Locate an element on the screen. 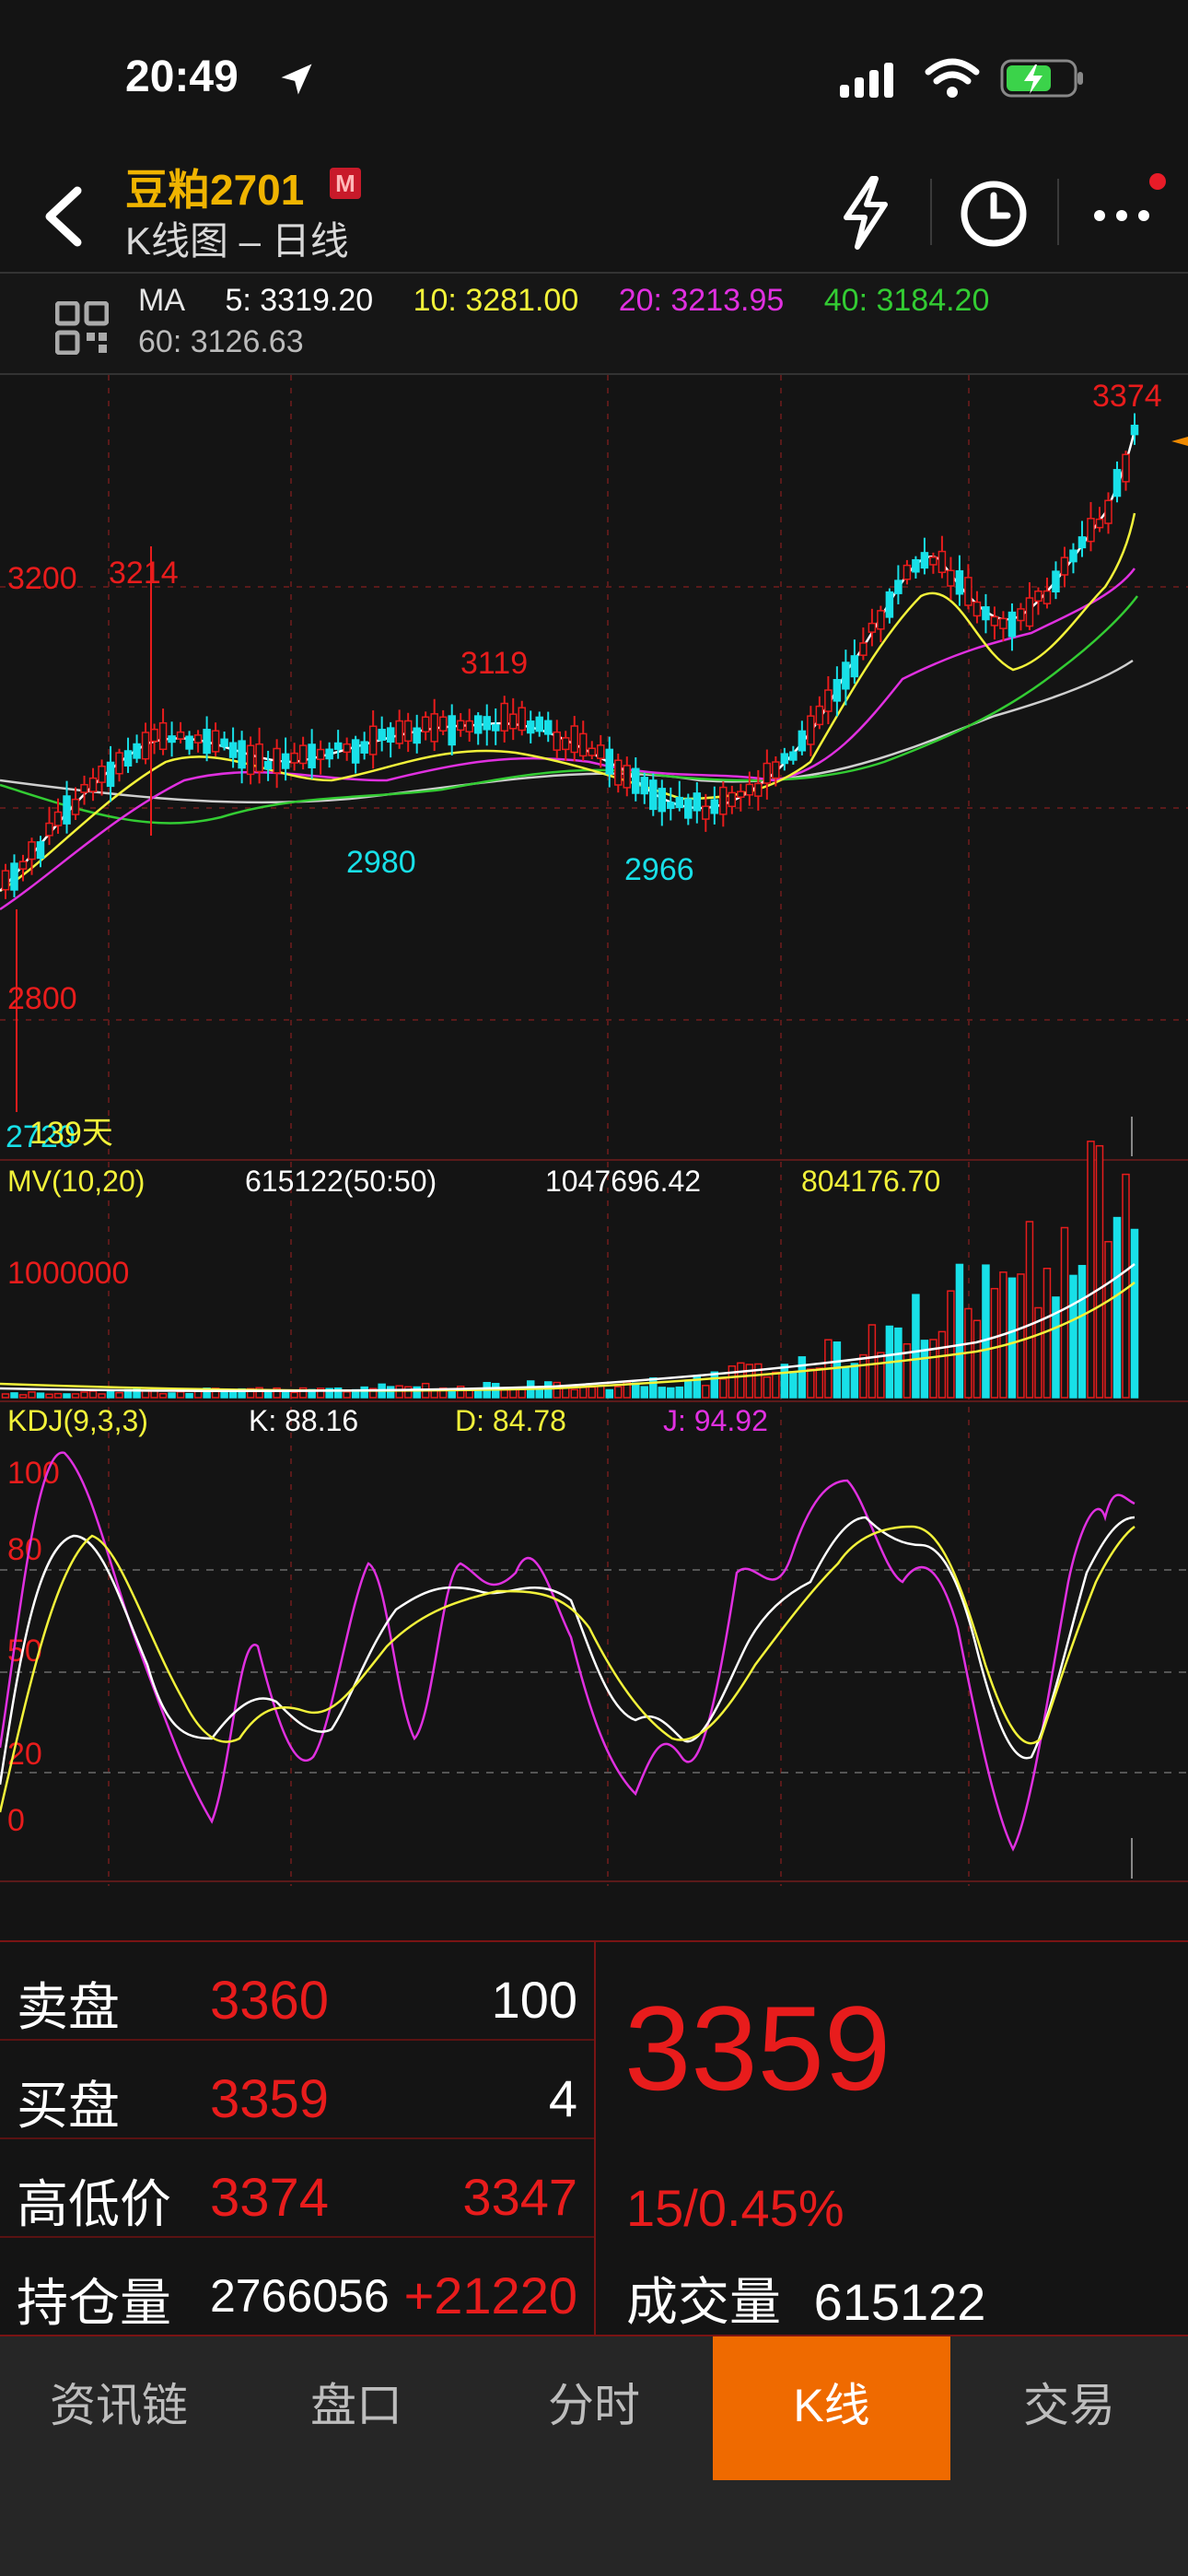 The height and width of the screenshot is (2576, 1188). buy-label: 买盘 is located at coordinates (68, 2106).